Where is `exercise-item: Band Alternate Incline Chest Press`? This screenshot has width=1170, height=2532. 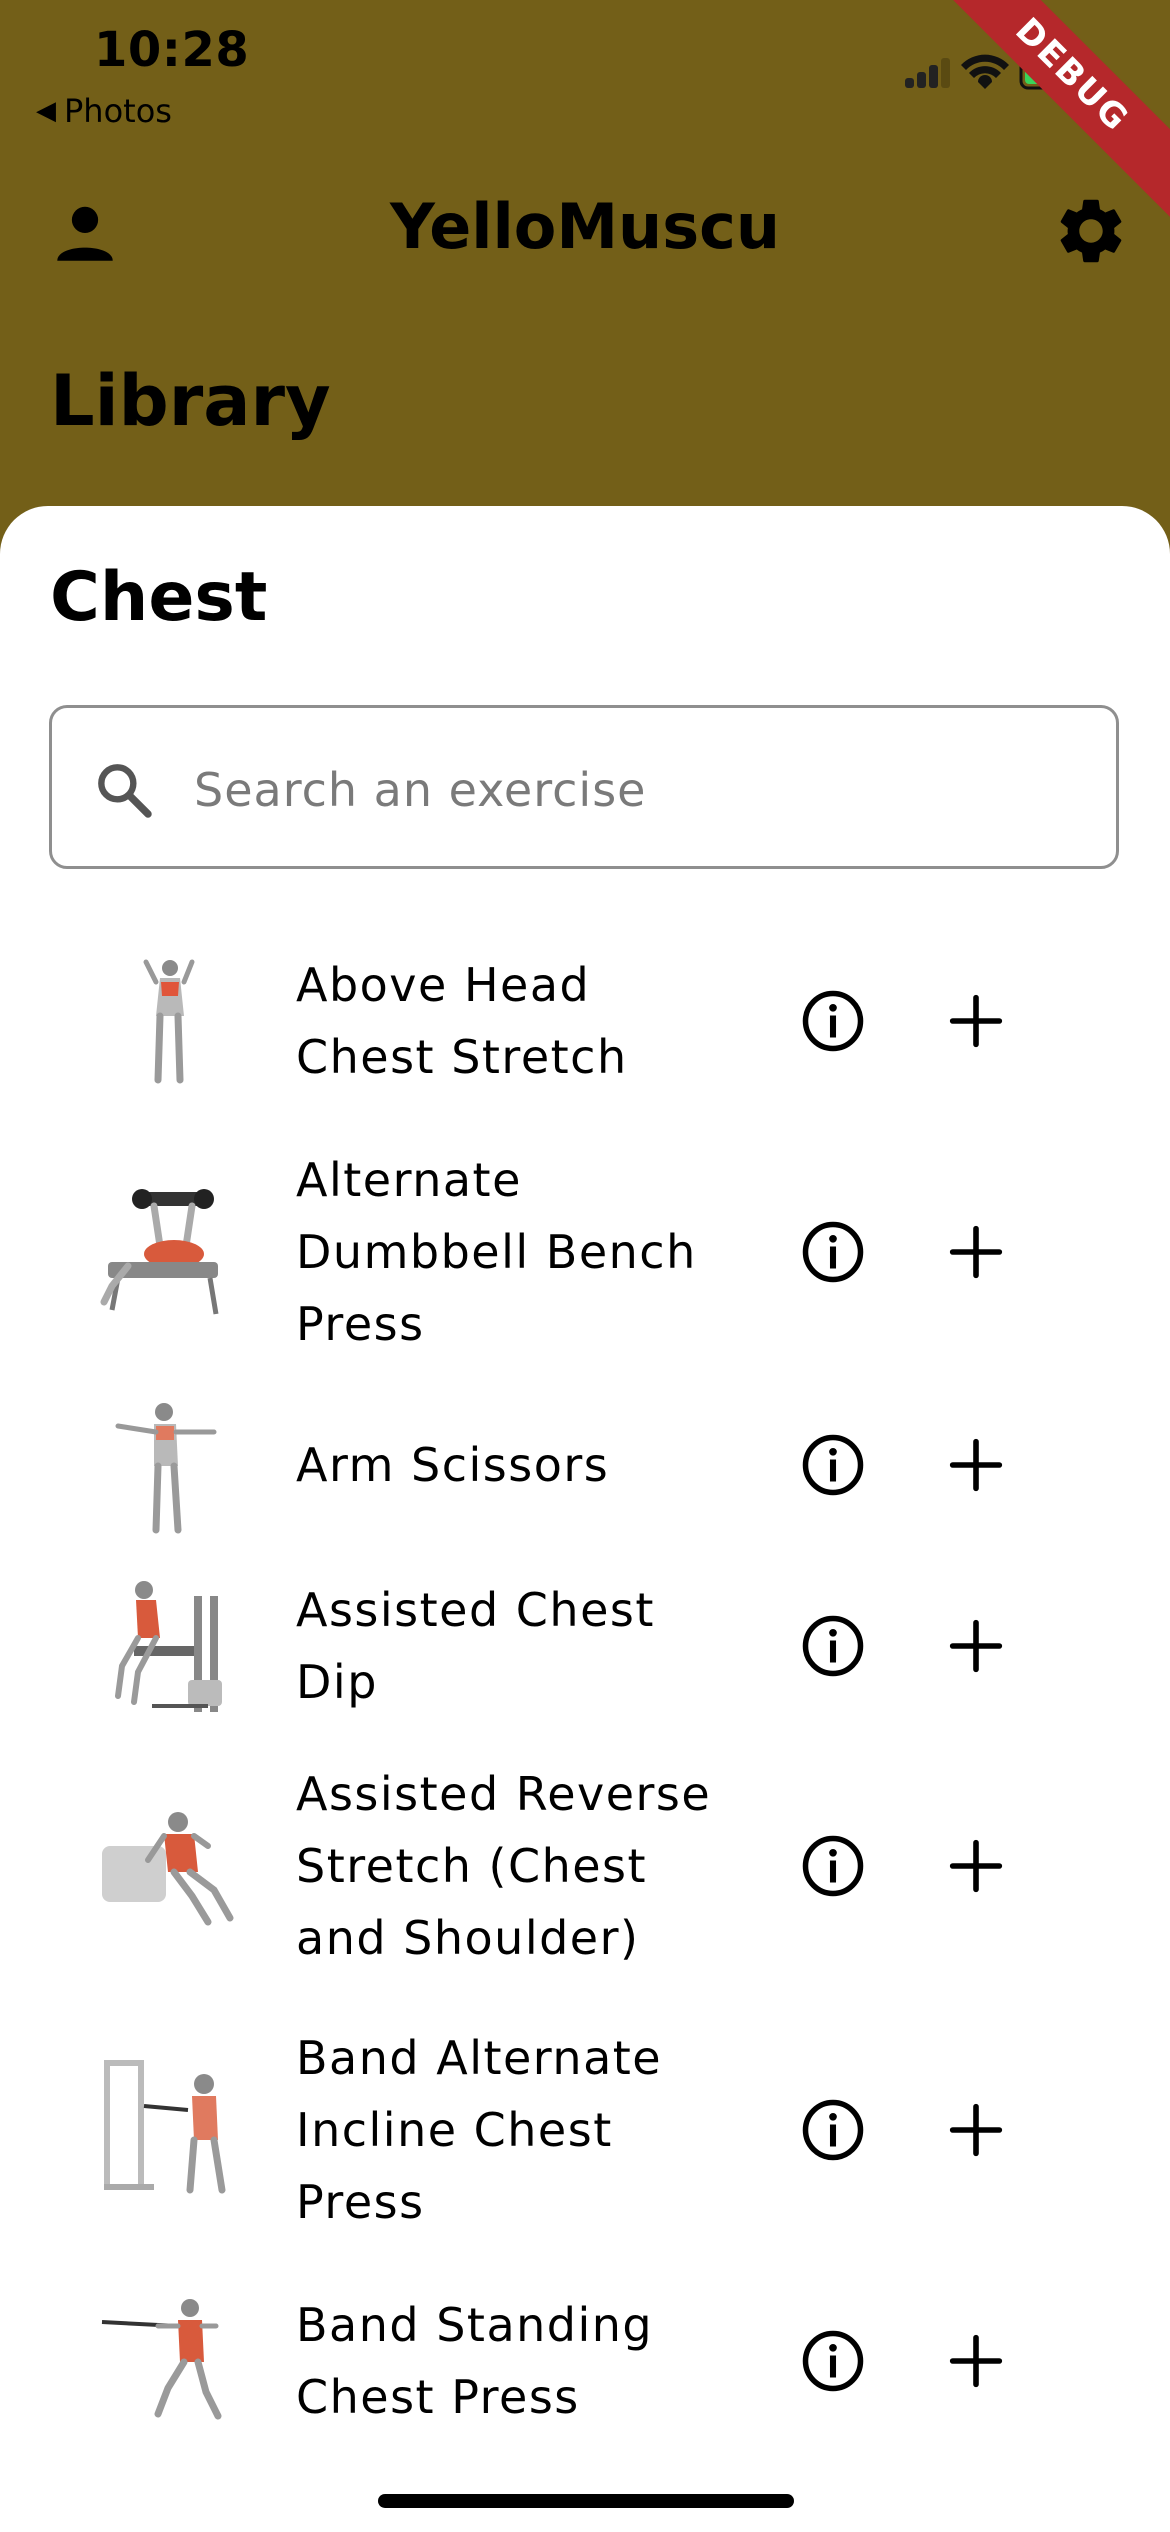 exercise-item: Band Alternate Incline Chest Press is located at coordinates (585, 2130).